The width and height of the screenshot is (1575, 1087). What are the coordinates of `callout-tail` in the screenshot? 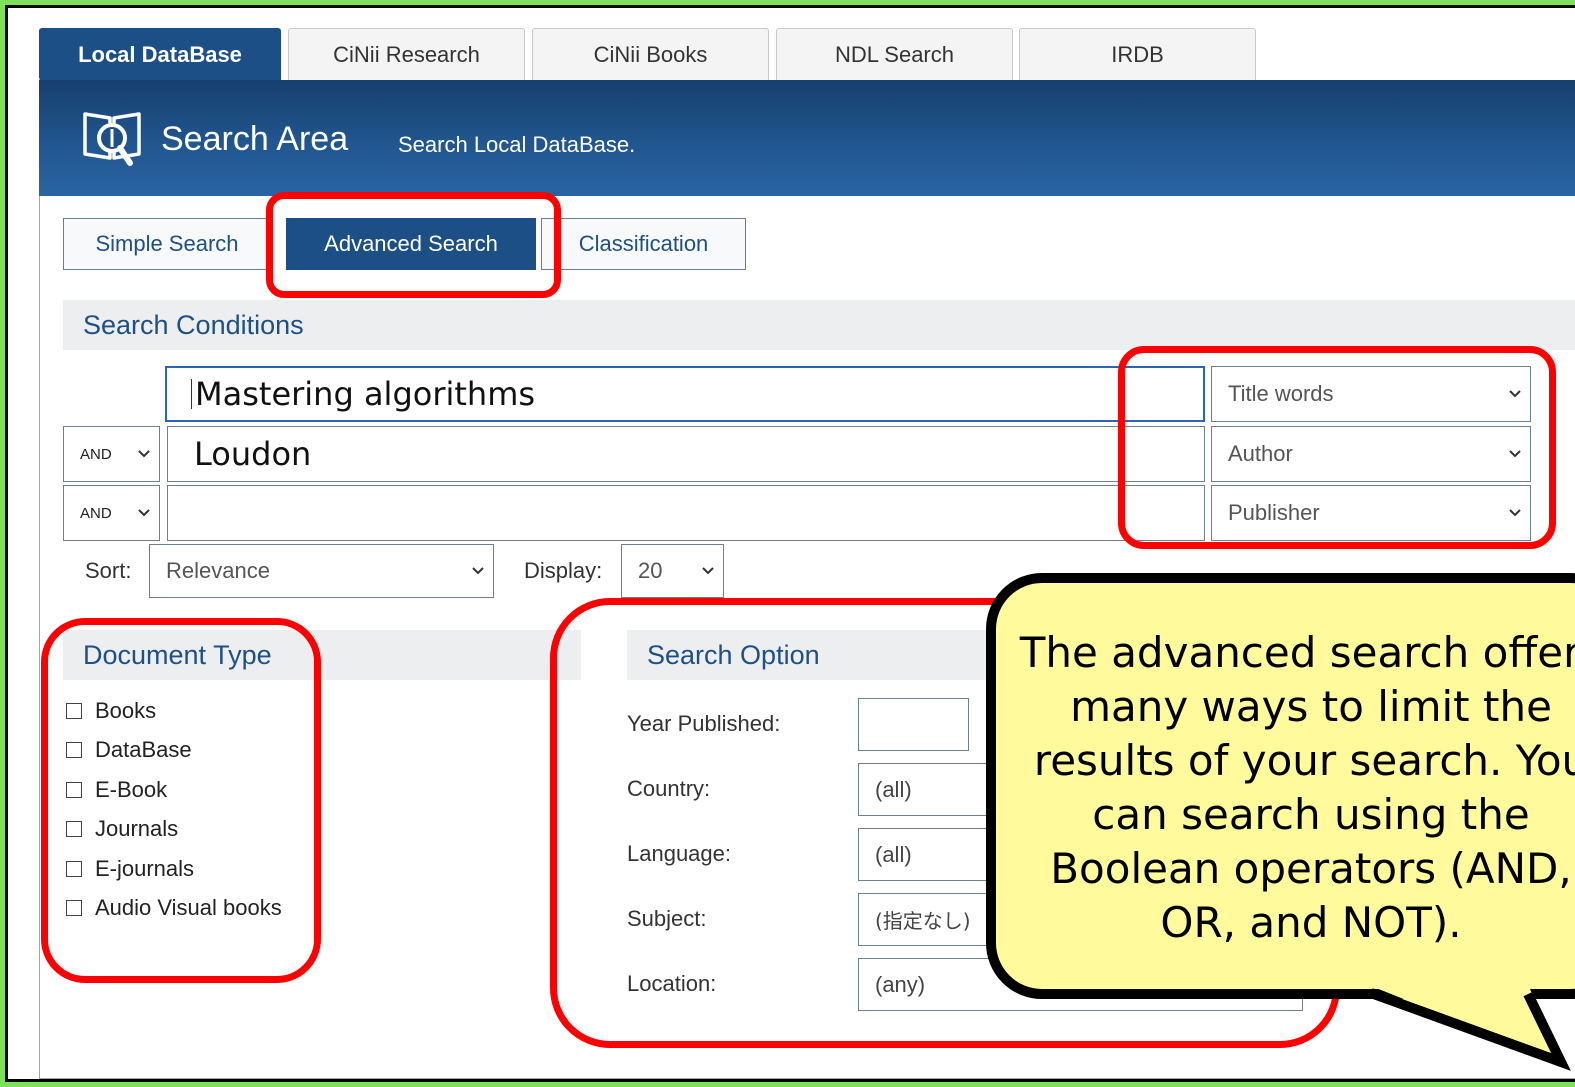 It's located at (1470, 1028).